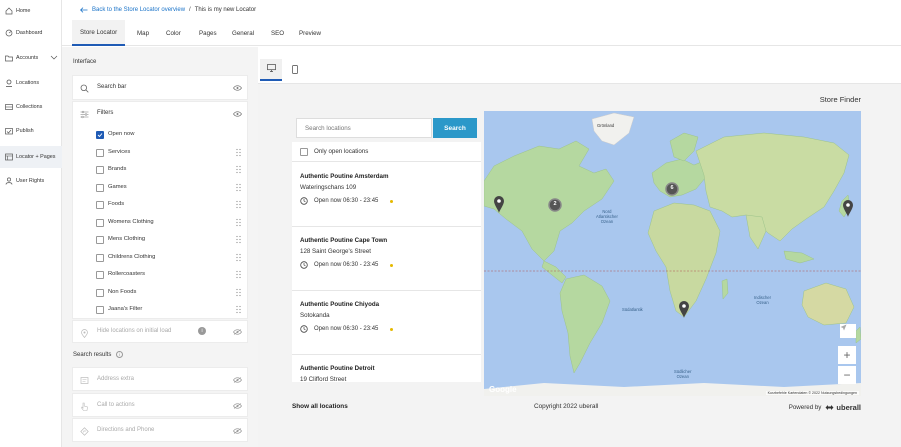  What do you see at coordinates (161, 240) in the screenshot?
I see `filter-item: Mens Clothing` at bounding box center [161, 240].